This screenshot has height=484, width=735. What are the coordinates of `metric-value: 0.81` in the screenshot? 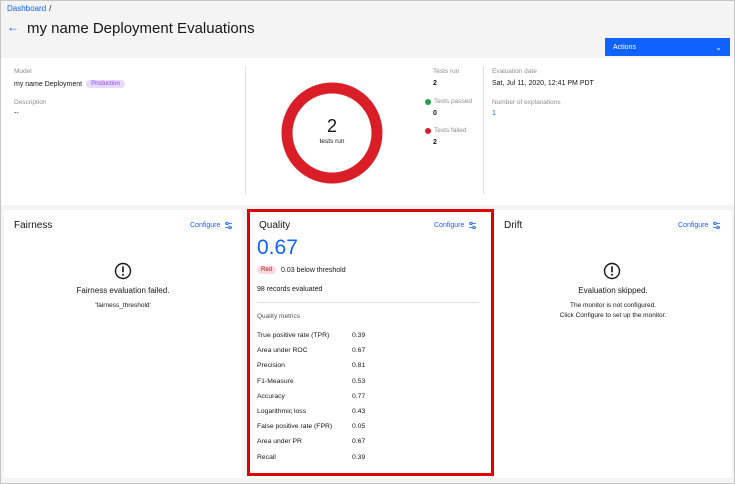 It's located at (359, 366).